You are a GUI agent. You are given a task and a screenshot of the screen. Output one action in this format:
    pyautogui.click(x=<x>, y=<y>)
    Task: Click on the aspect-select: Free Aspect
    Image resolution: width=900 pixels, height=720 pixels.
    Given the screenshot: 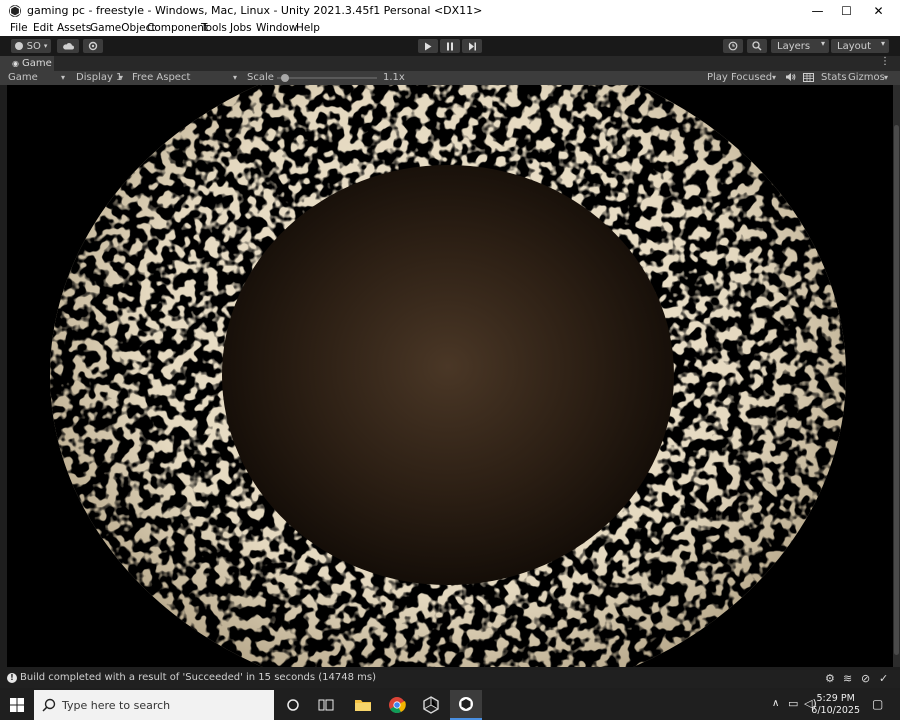 What is the action you would take?
    pyautogui.click(x=161, y=78)
    